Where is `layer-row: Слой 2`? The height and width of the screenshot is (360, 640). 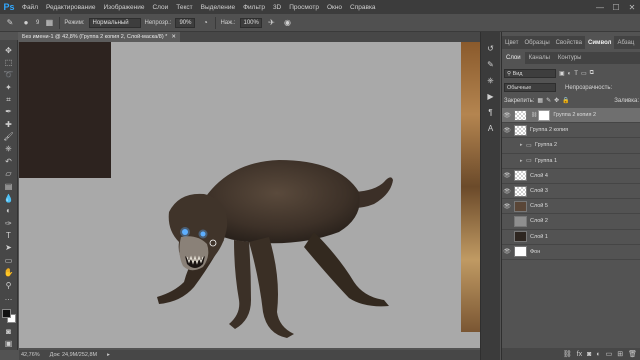
layer-row: Слой 2 is located at coordinates (571, 222).